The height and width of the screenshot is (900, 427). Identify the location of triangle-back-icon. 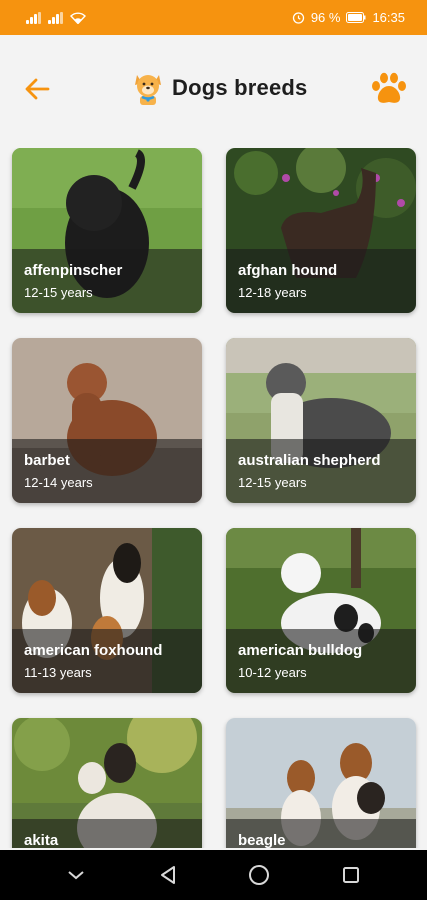
(167, 875).